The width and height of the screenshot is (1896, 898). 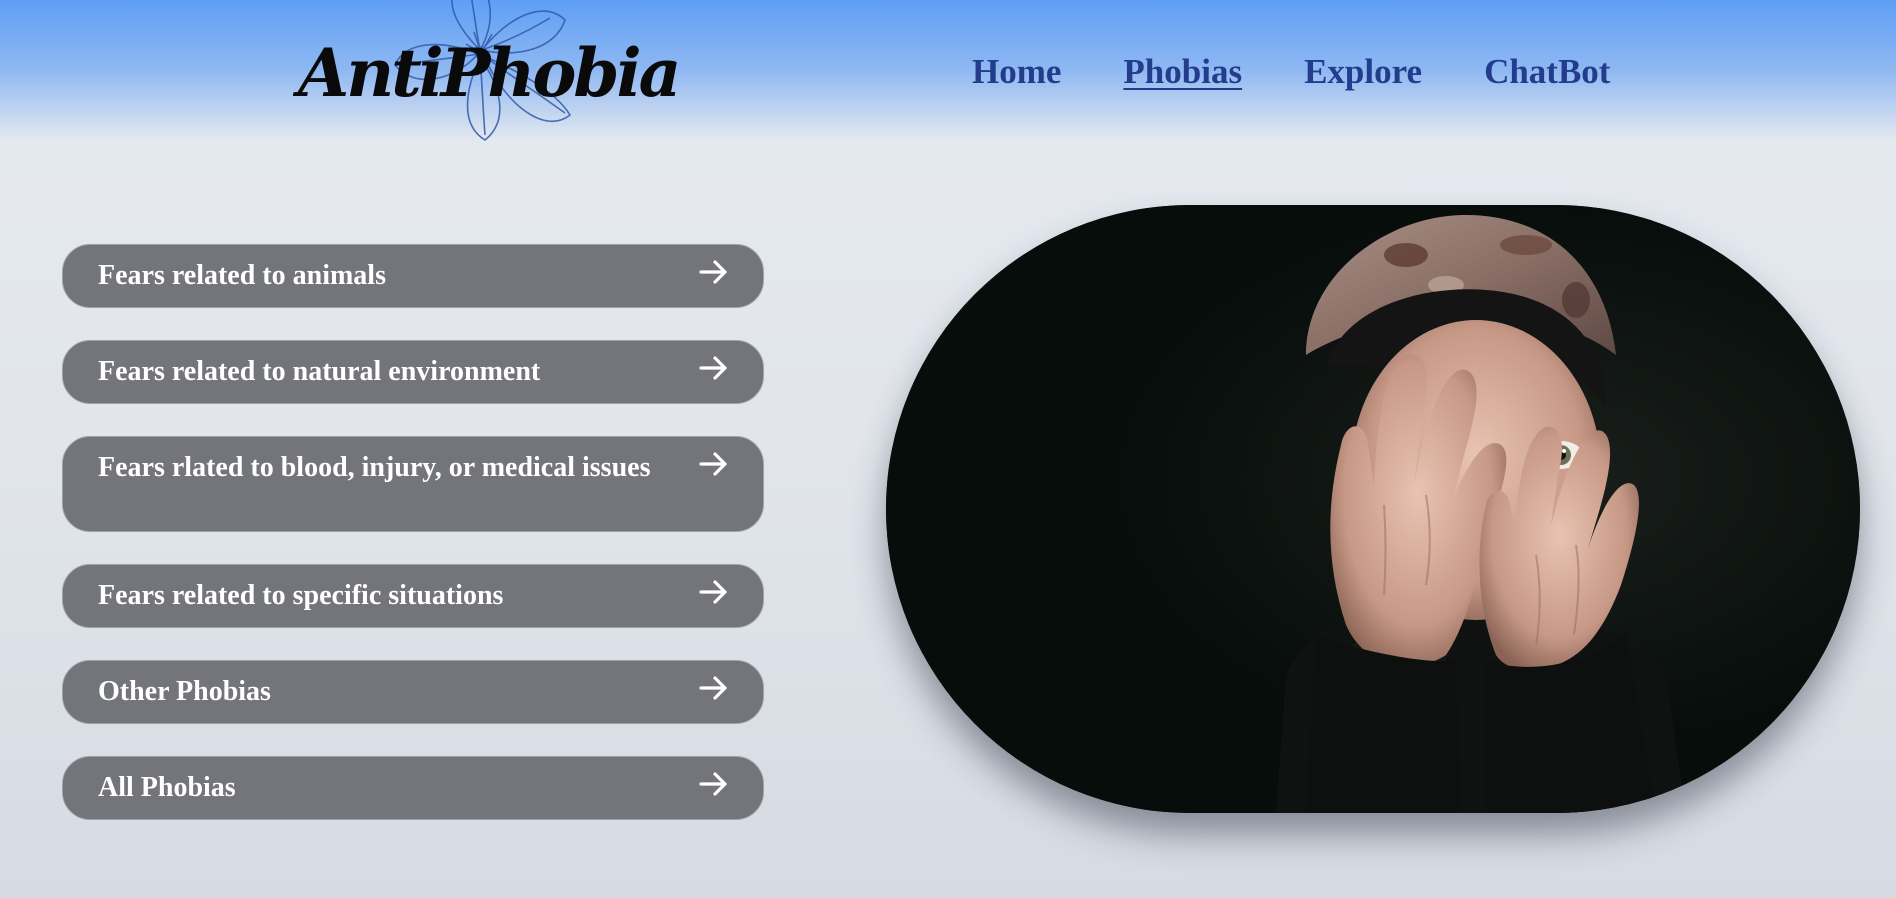 I want to click on main-nav: Home Phobias Explore ChatBot, so click(x=1291, y=72).